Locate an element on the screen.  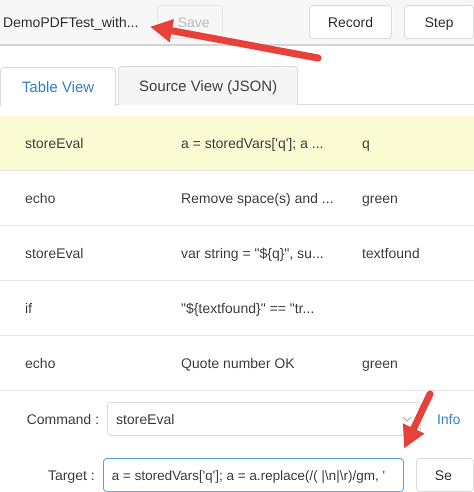
table-row: storeEval a = storedVars['q']; a ... q is located at coordinates (237, 143).